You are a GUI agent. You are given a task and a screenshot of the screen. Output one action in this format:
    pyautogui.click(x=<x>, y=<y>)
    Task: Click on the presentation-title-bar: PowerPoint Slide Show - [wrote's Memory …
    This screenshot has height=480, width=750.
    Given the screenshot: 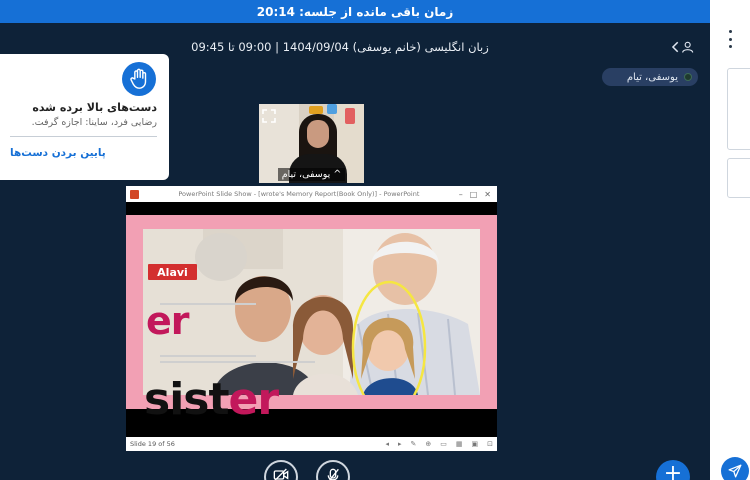 What is the action you would take?
    pyautogui.click(x=311, y=194)
    